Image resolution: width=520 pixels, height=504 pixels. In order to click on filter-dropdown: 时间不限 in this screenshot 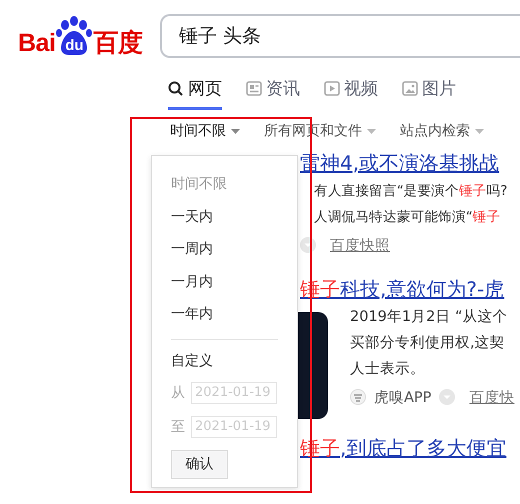, I will do `click(205, 131)`.